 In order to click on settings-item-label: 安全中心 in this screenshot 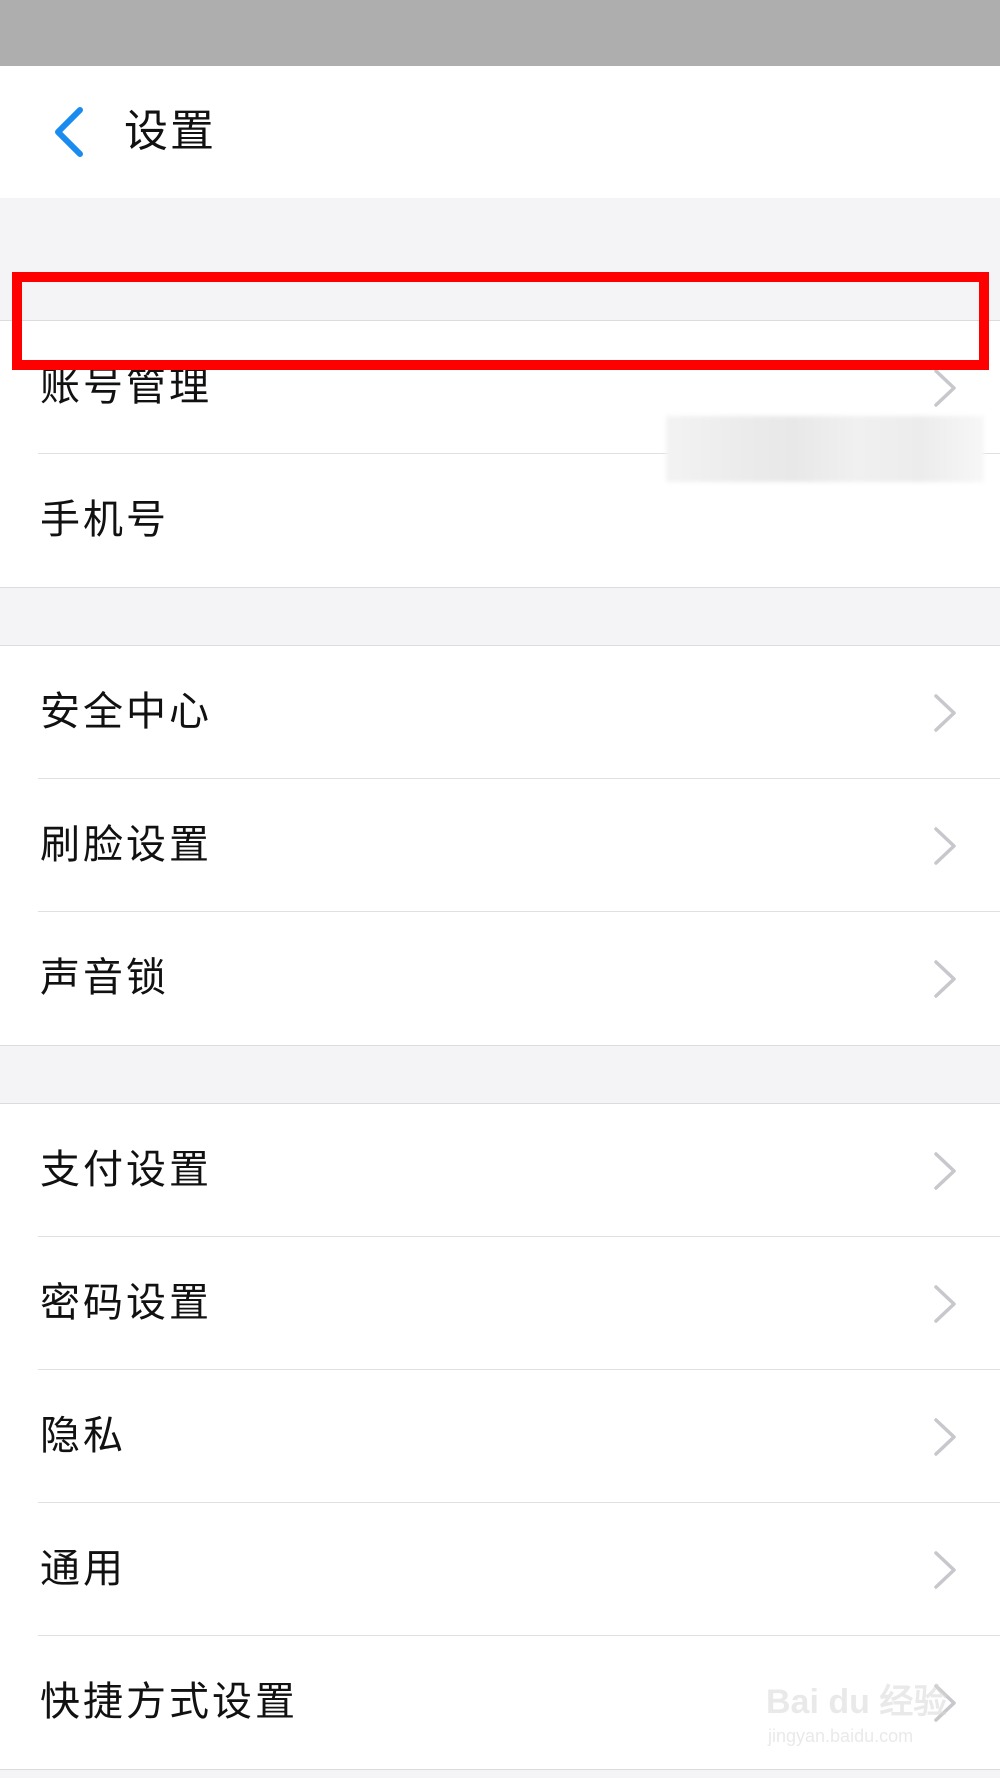, I will do `click(126, 712)`.